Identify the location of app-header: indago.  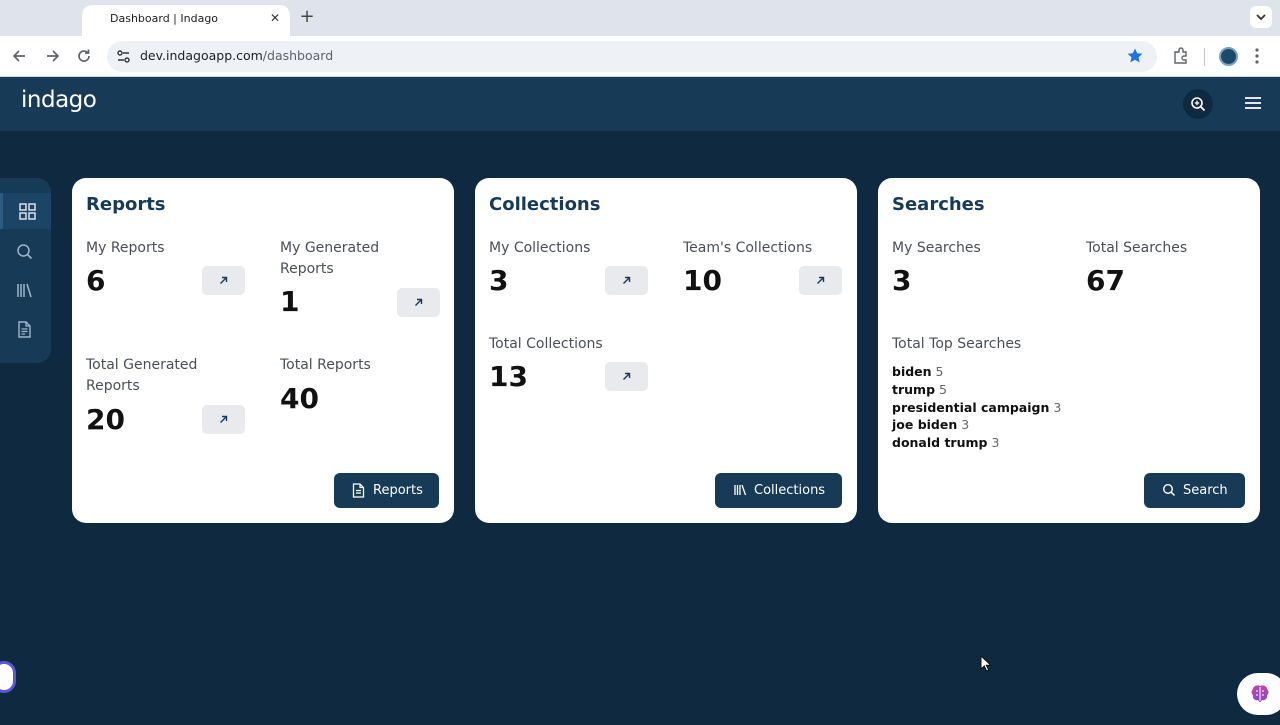
(640, 104).